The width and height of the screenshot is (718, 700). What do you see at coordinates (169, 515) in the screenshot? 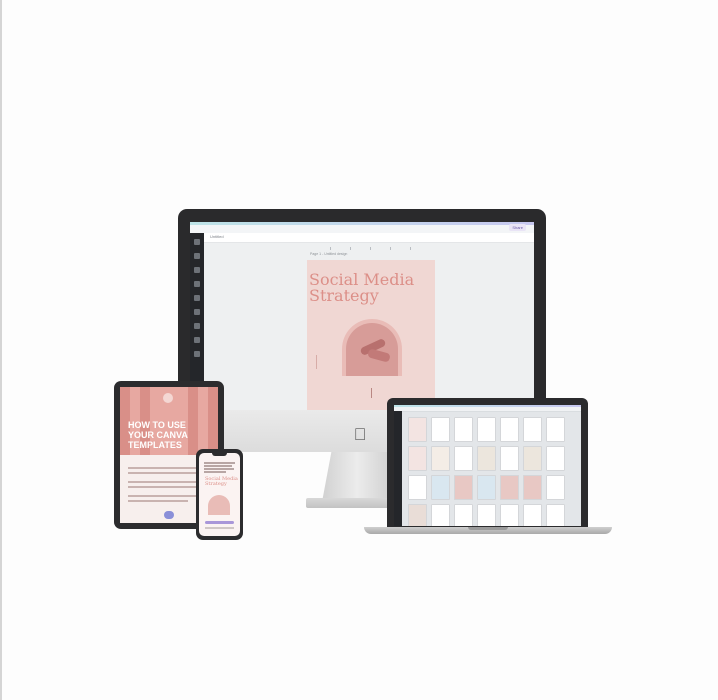
I see `tablet-home-button` at bounding box center [169, 515].